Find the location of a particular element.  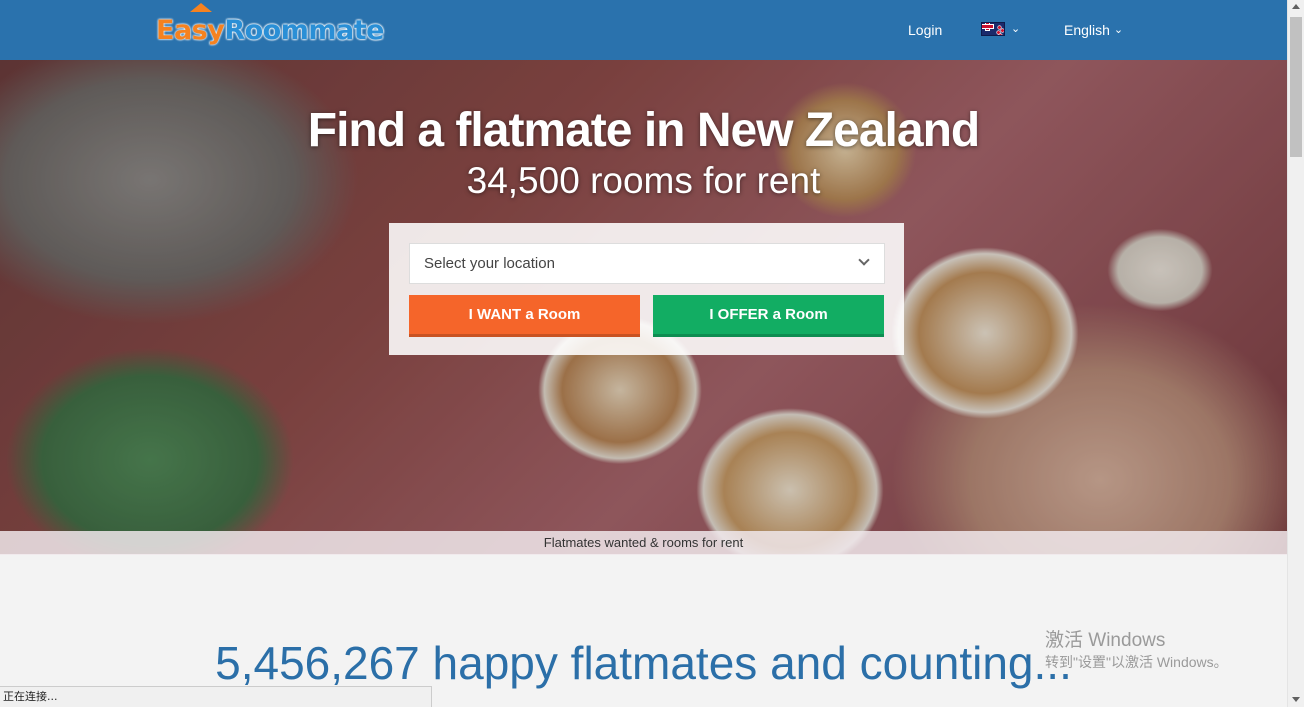

want-room-button: I WANT a Room is located at coordinates (524, 316).